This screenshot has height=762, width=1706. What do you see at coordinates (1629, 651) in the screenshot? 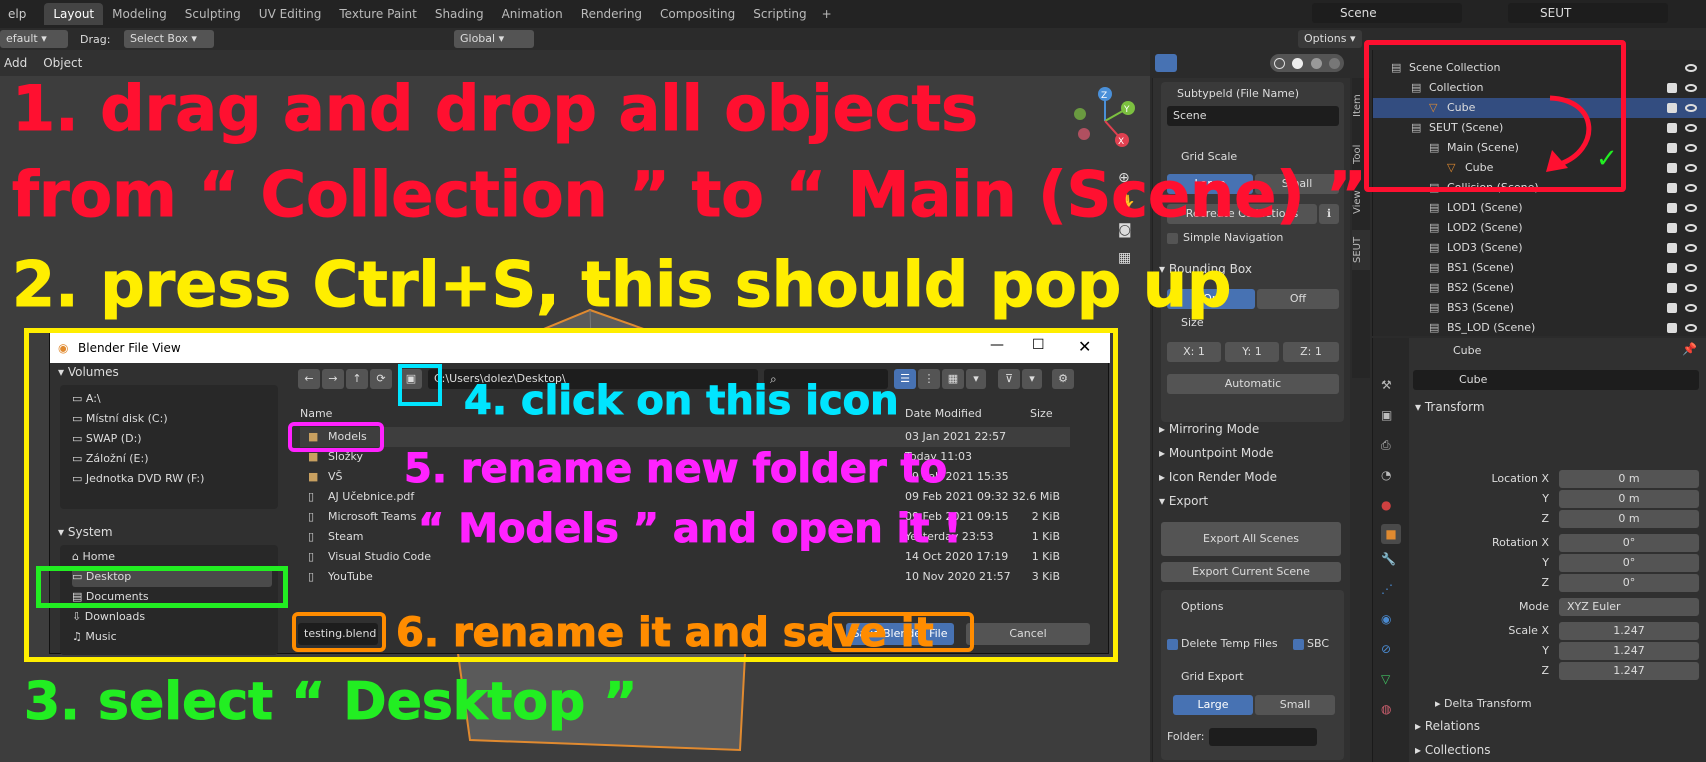
I see `scale-y-field: 1.247` at bounding box center [1629, 651].